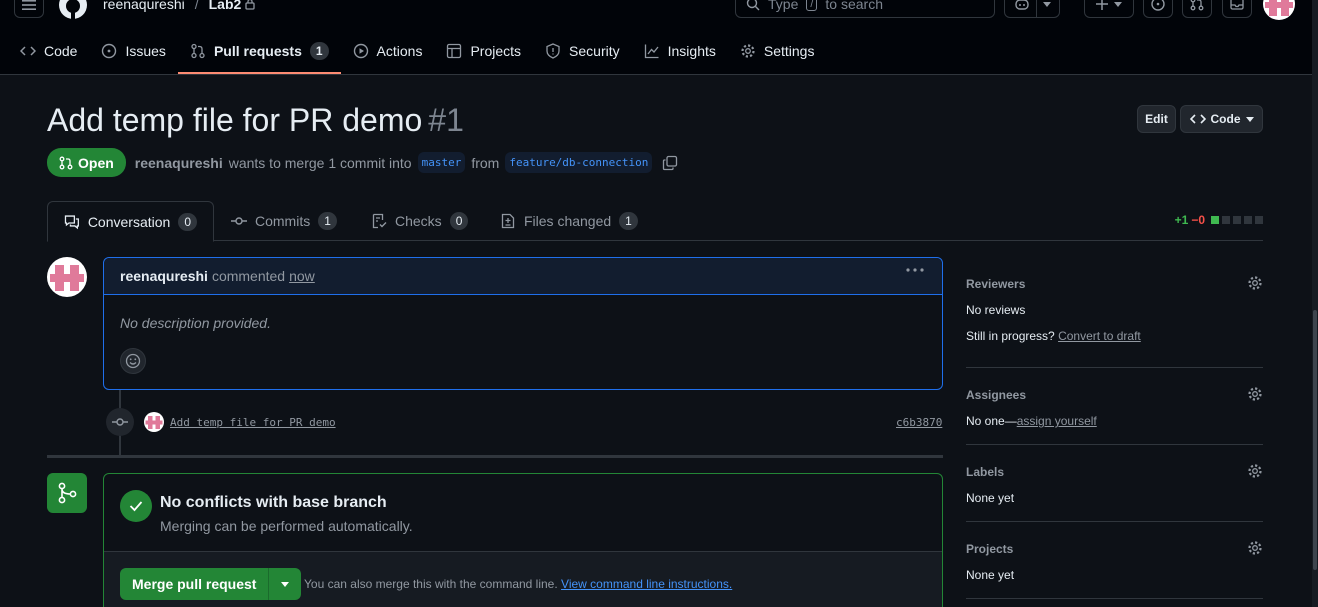  What do you see at coordinates (990, 498) in the screenshot?
I see `sidebar-labels-value: None yet` at bounding box center [990, 498].